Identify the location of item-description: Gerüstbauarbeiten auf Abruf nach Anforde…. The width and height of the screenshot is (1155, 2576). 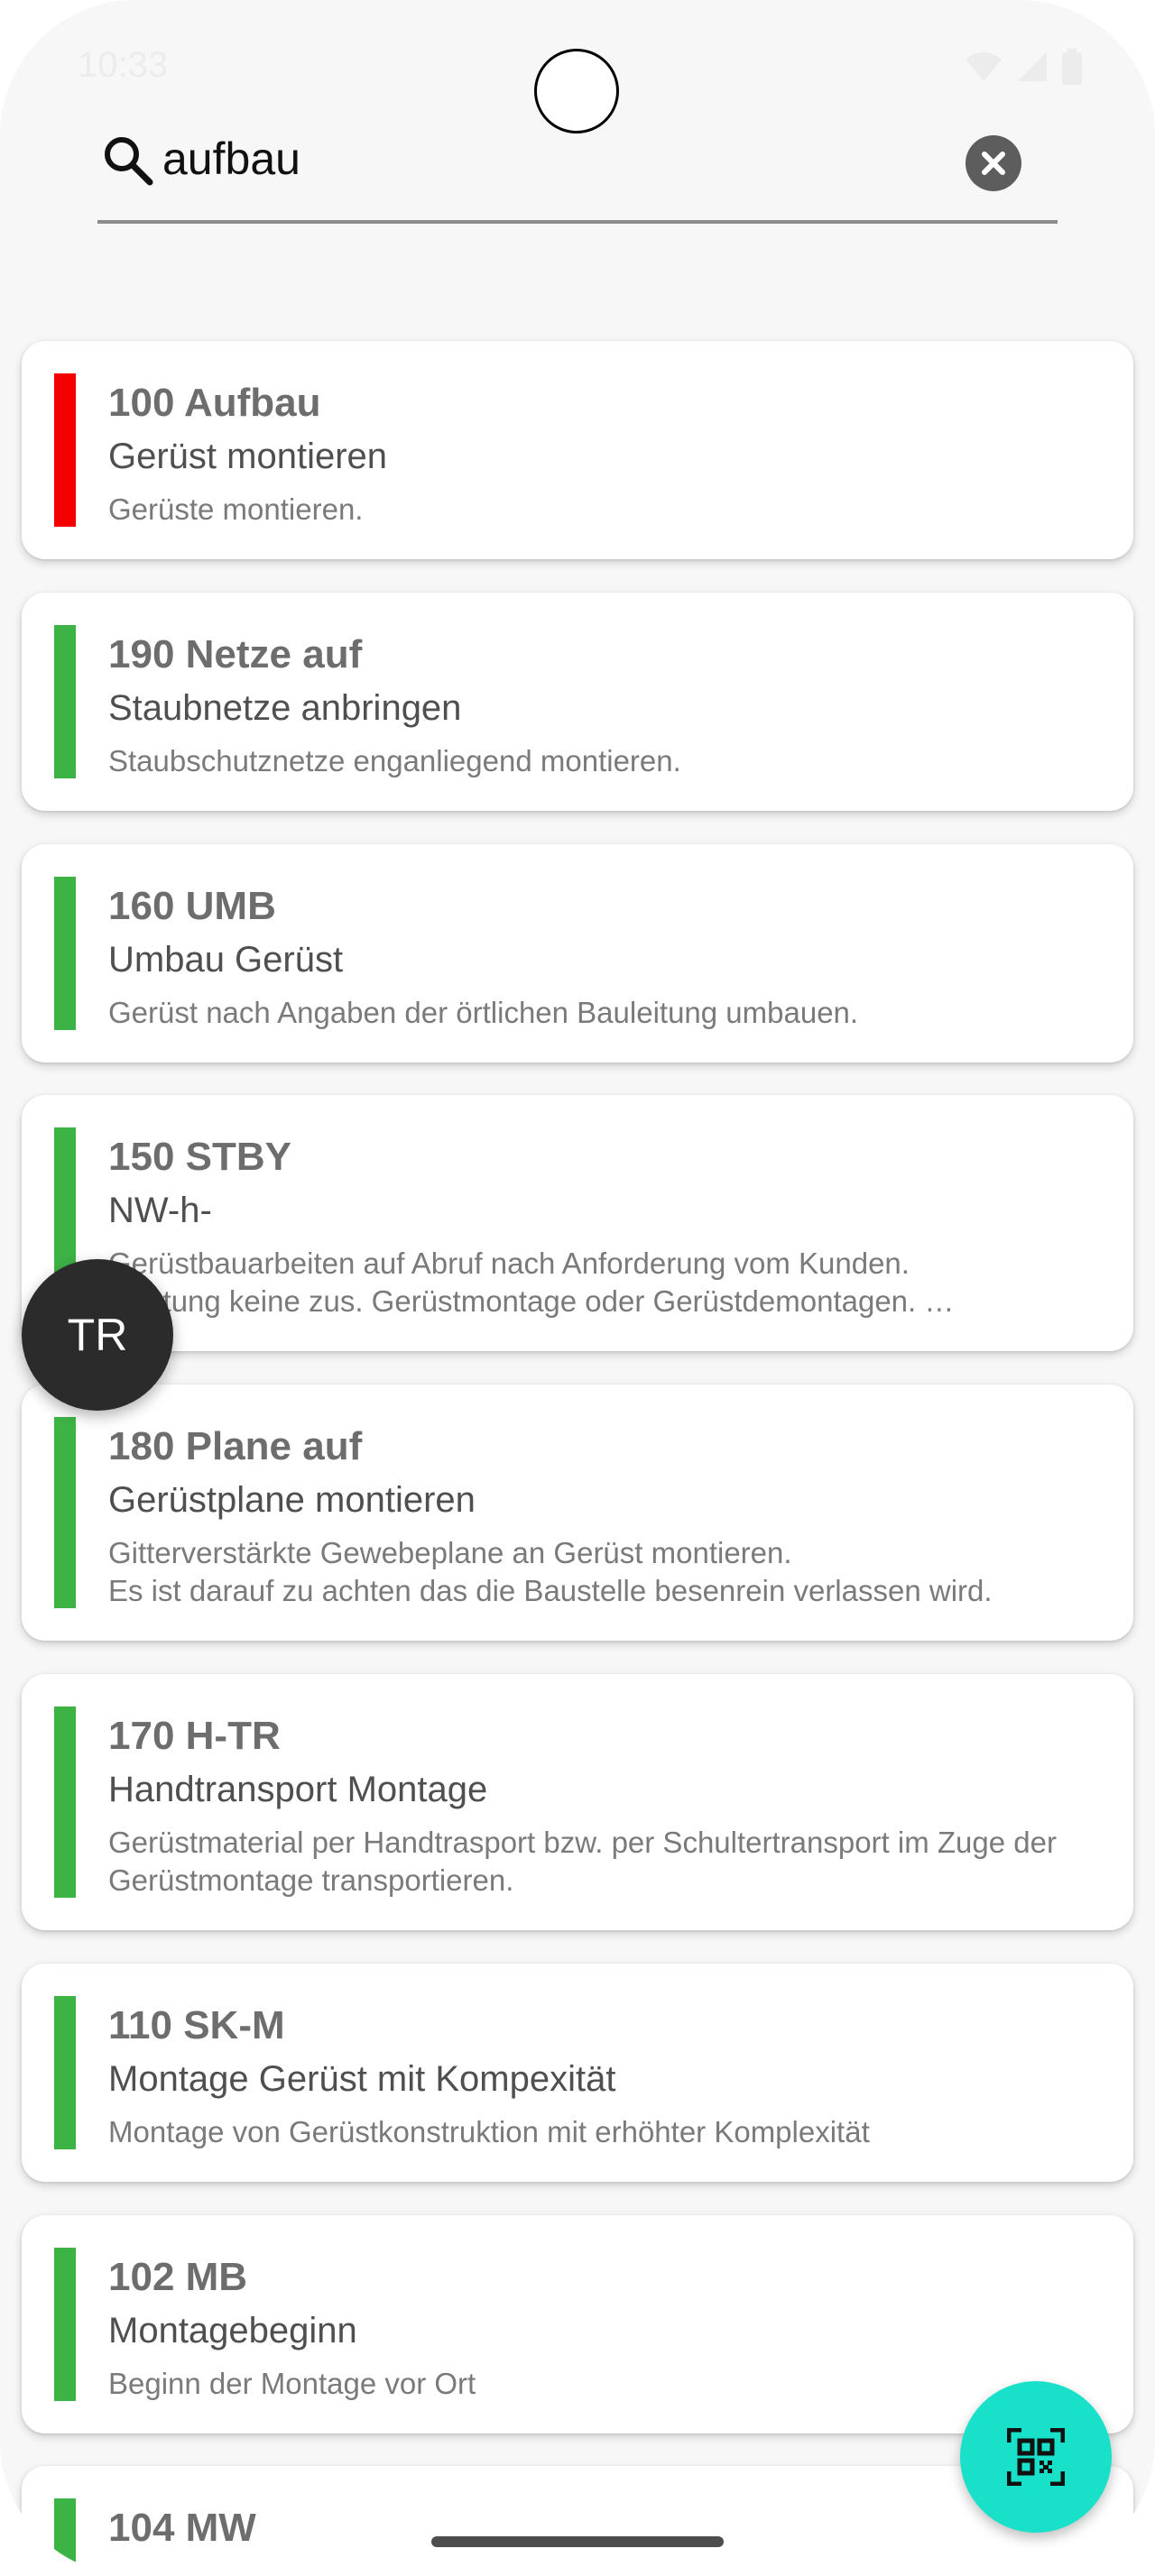
(531, 1282).